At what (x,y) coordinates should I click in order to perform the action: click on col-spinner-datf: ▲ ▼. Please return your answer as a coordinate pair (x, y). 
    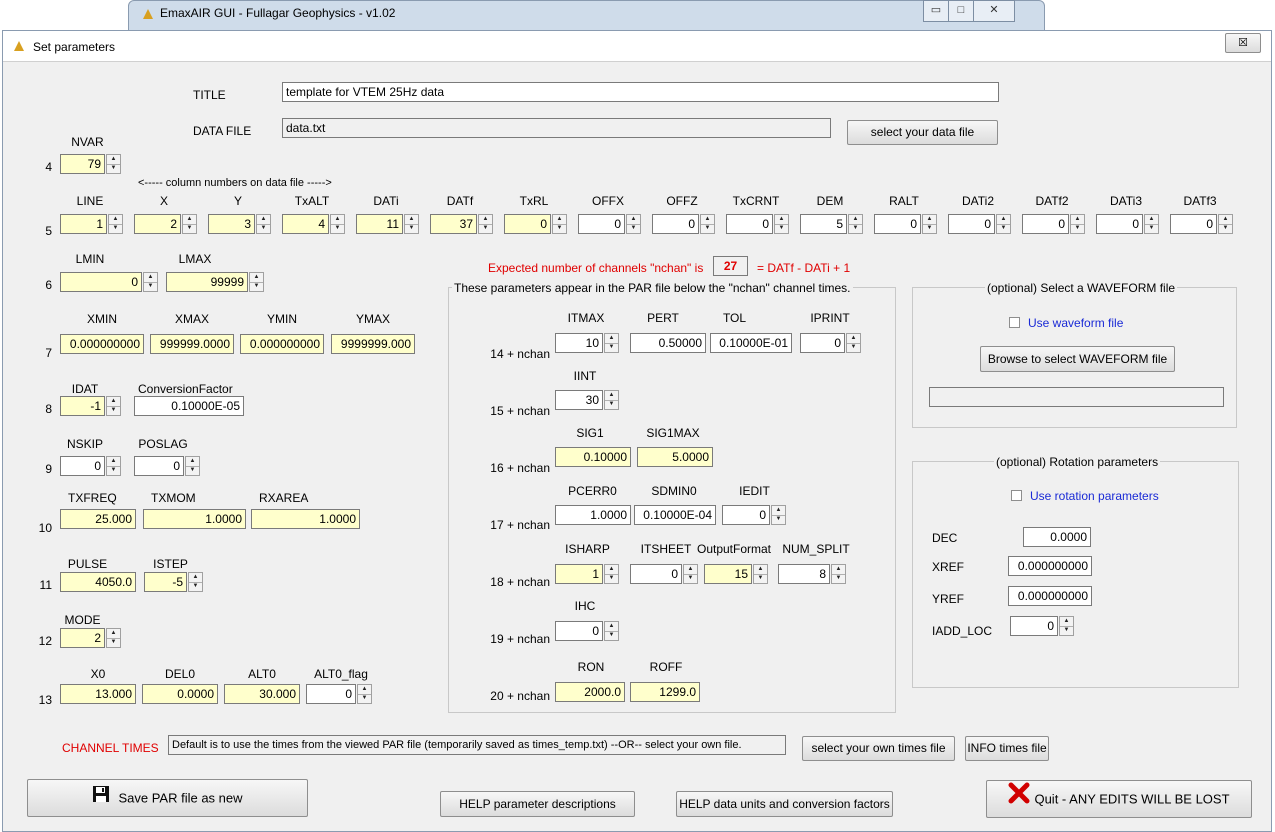
    Looking at the image, I should click on (485, 224).